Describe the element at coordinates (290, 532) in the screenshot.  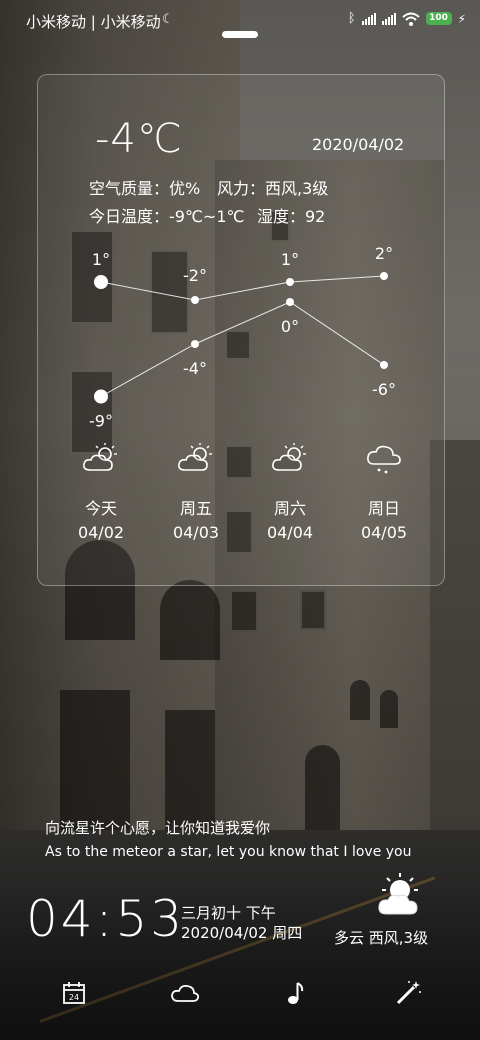
I see `forecast-date-label: 04/04` at that location.